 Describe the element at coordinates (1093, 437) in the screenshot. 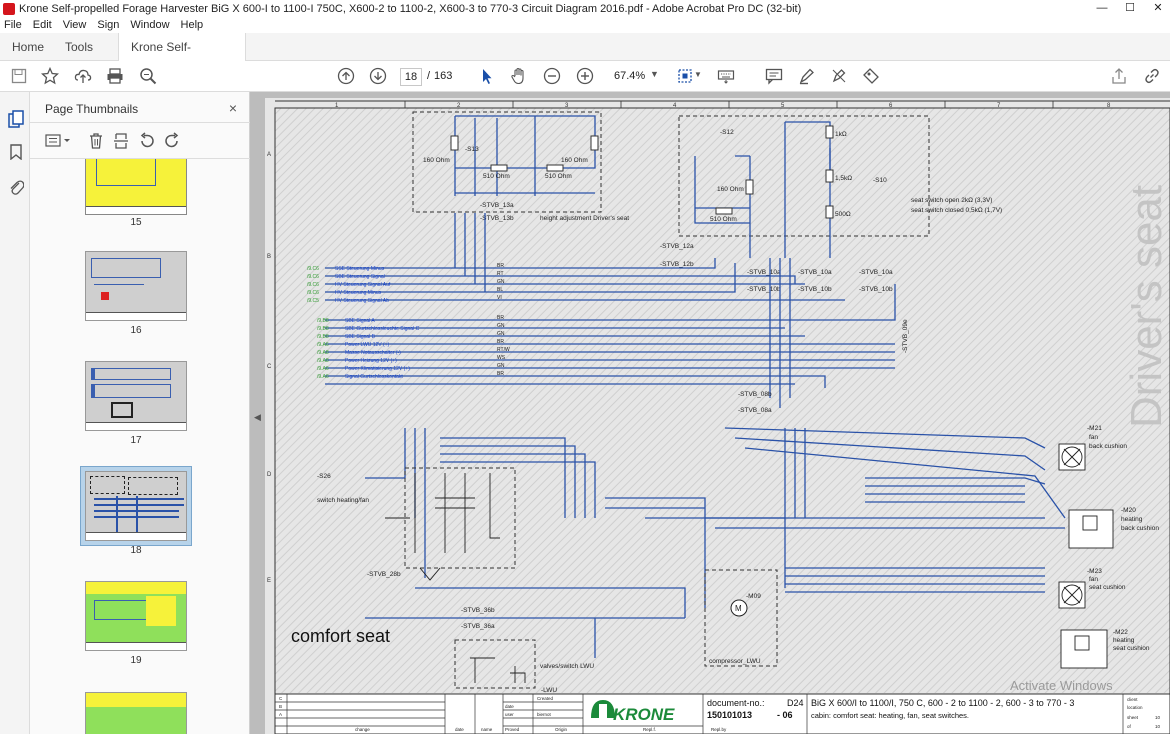

I see `component-desc: fan` at that location.